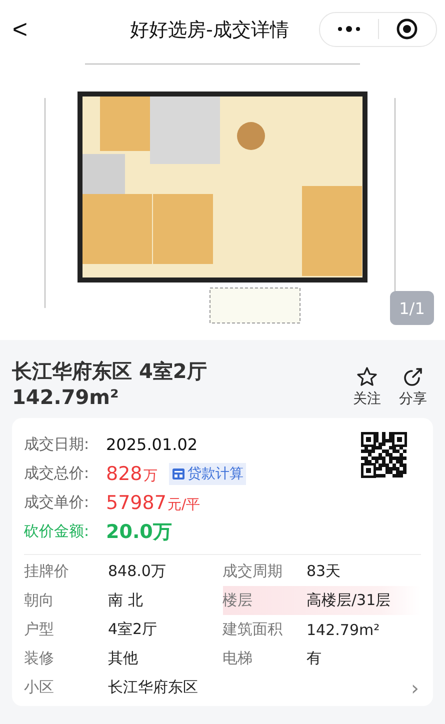 Image resolution: width=445 pixels, height=724 pixels. What do you see at coordinates (39, 687) in the screenshot?
I see `detail-label: 小区` at bounding box center [39, 687].